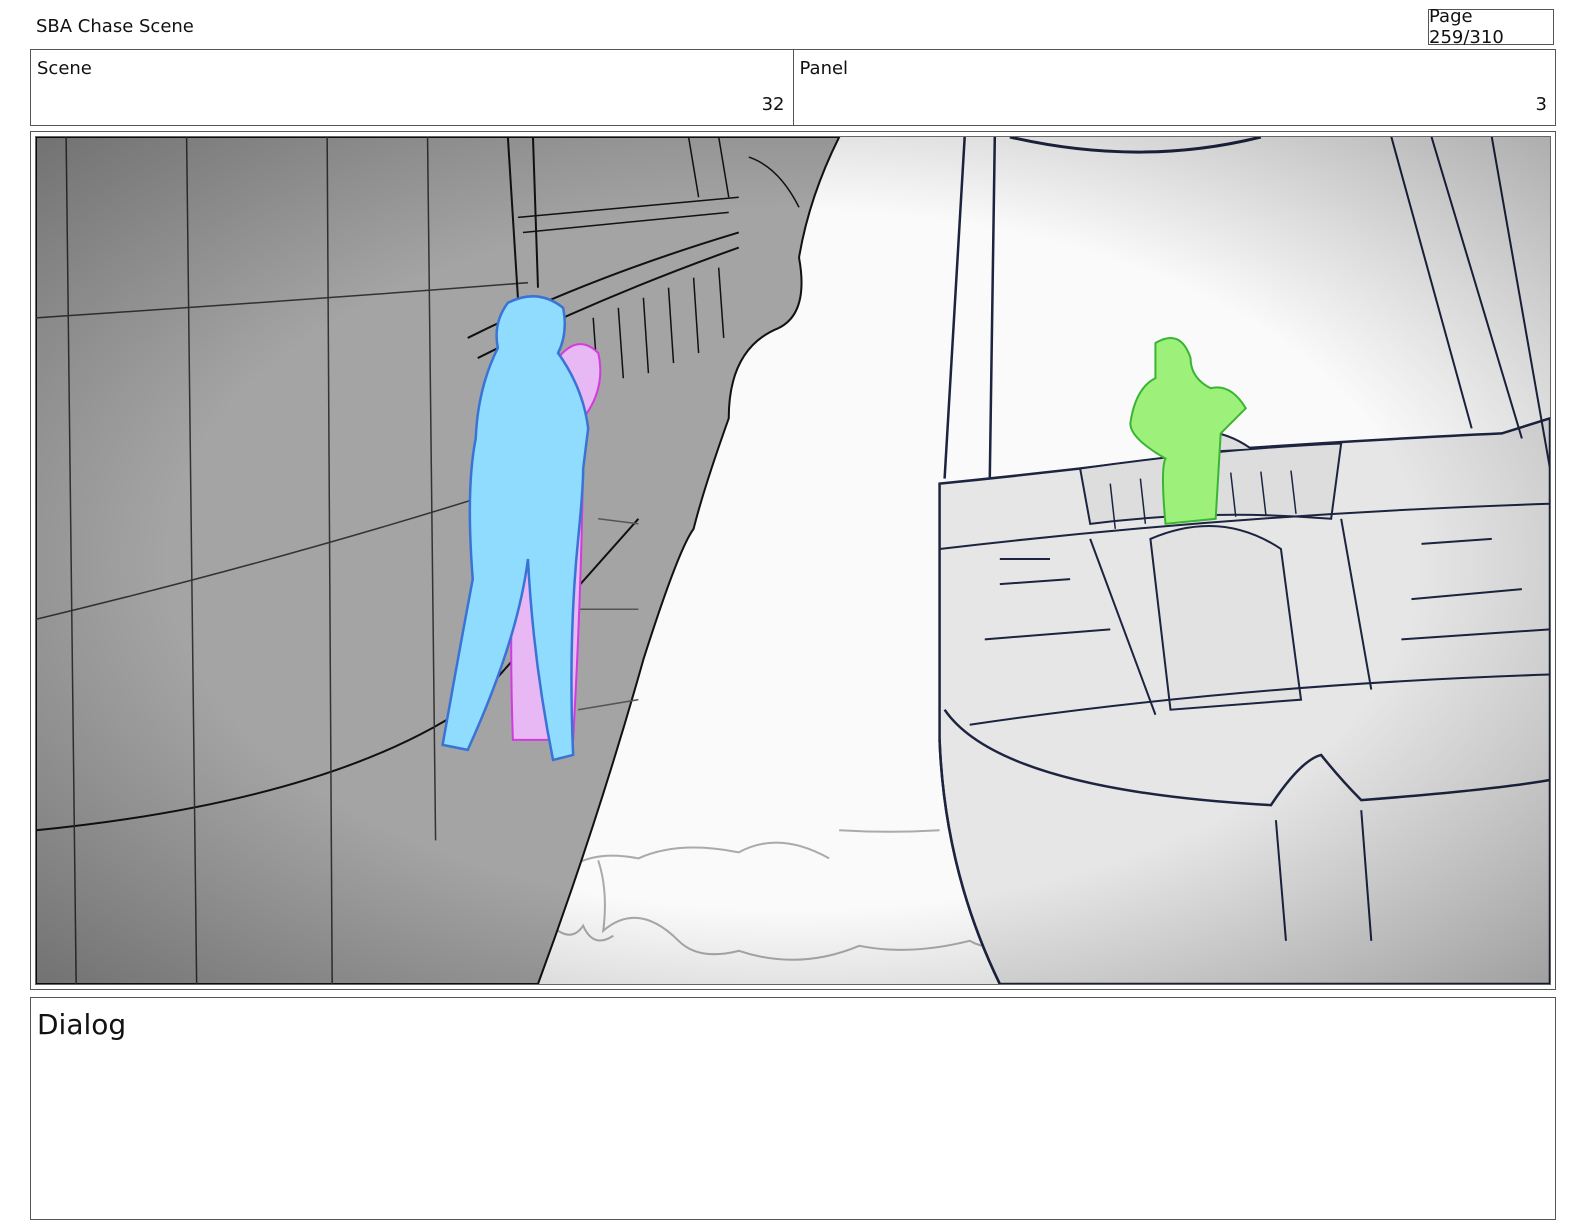  Describe the element at coordinates (824, 68) in the screenshot. I see `panel-label: Panel` at that location.